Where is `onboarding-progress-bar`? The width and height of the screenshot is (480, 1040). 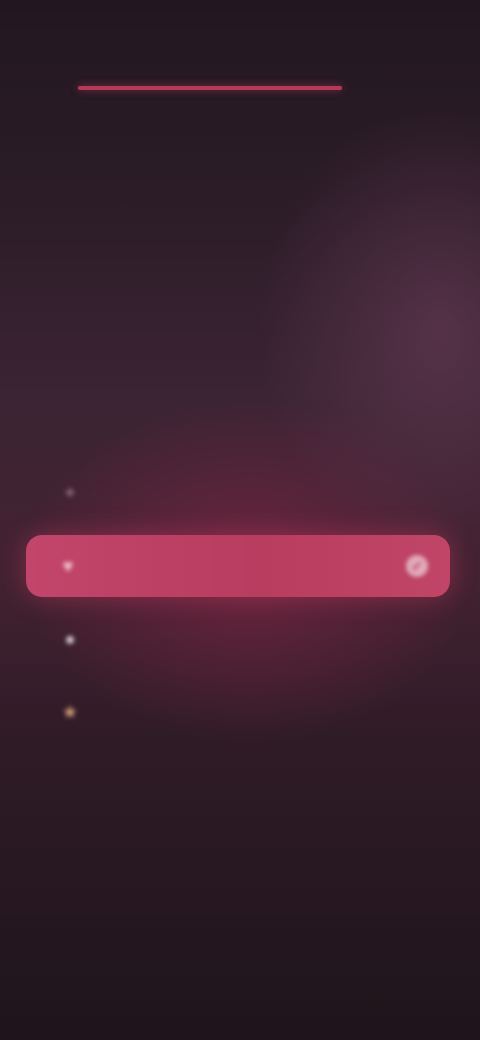 onboarding-progress-bar is located at coordinates (210, 88).